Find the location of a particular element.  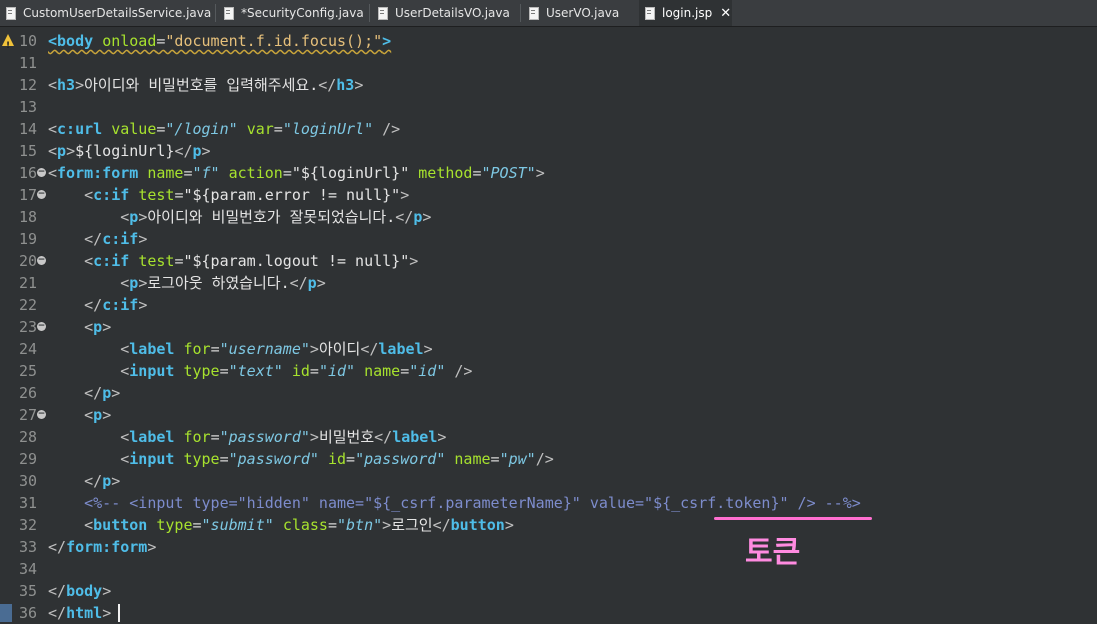

tab-uservo-java: UserVO.java is located at coordinates (578, 13).